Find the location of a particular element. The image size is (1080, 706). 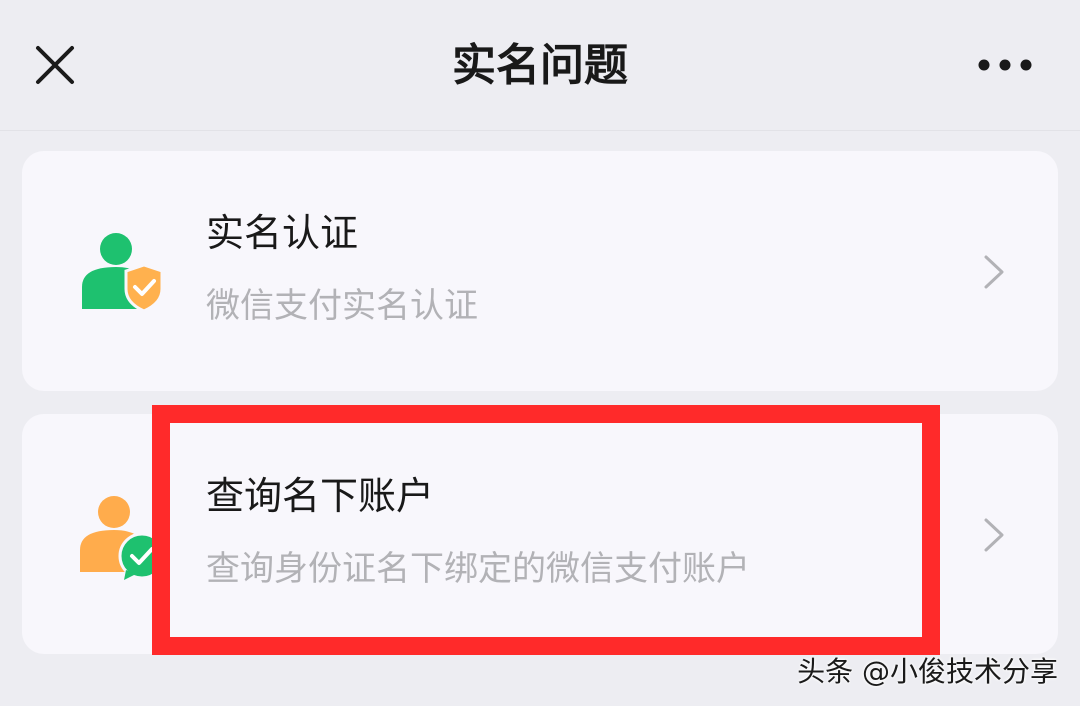

card-subtitle: 微信支付实名认证 is located at coordinates (342, 306).